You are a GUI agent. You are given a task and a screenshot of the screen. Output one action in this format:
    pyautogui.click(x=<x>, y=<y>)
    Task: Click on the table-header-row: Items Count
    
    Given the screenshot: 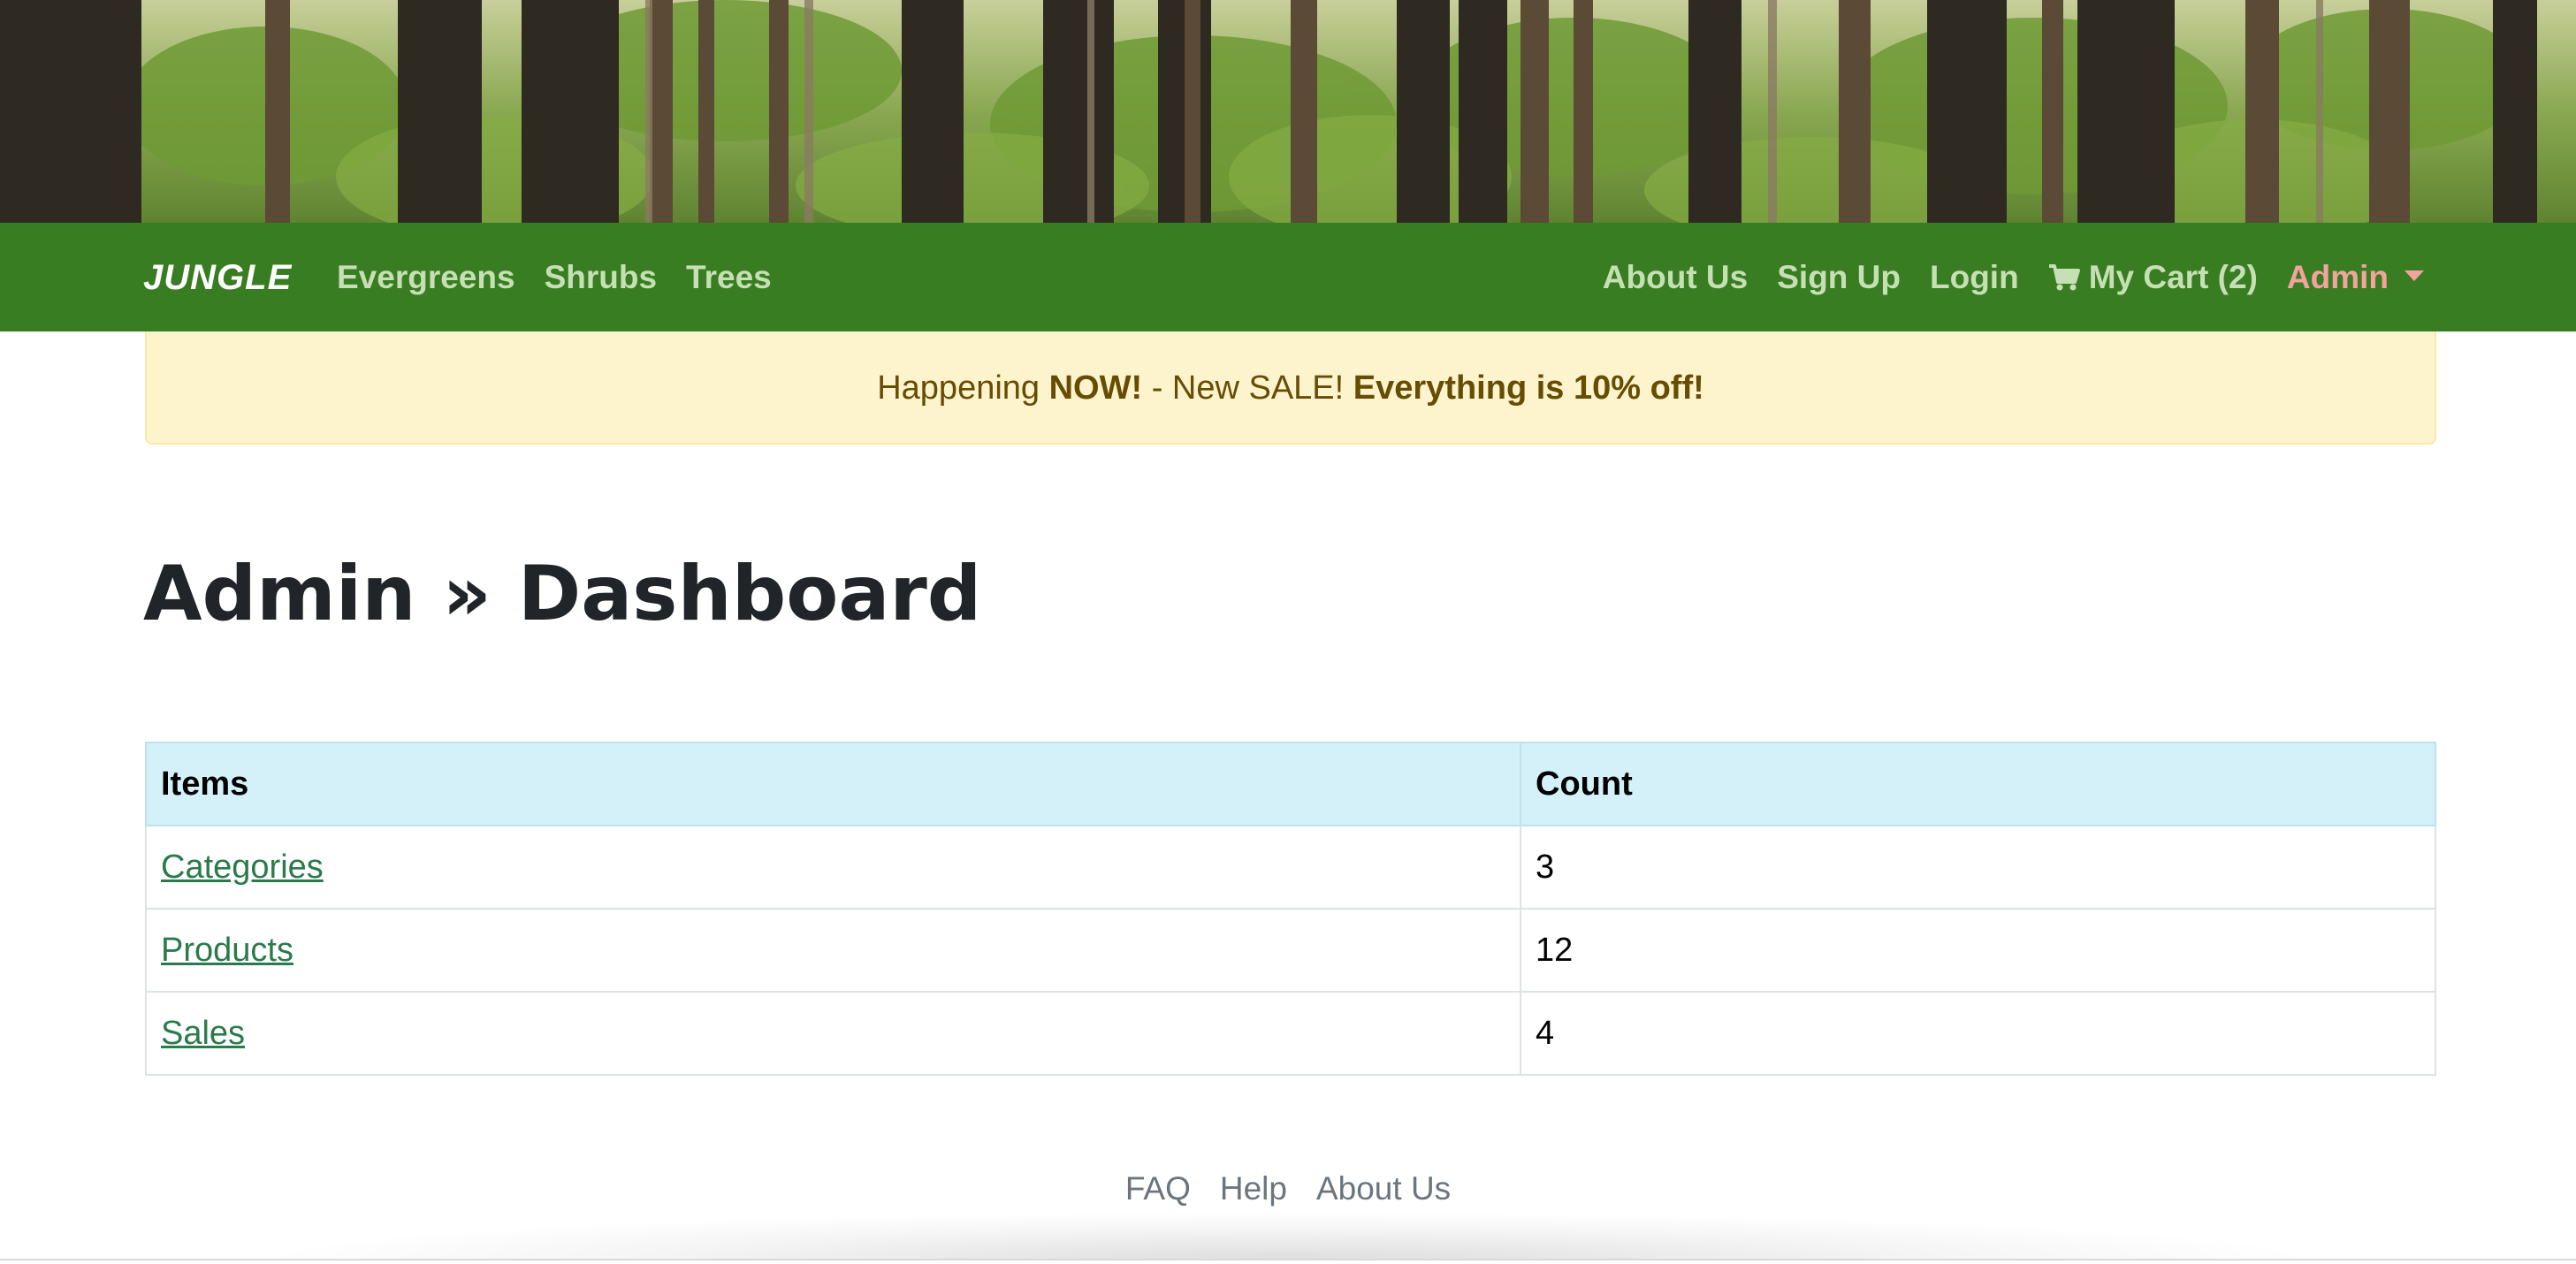 What is the action you would take?
    pyautogui.click(x=1290, y=784)
    